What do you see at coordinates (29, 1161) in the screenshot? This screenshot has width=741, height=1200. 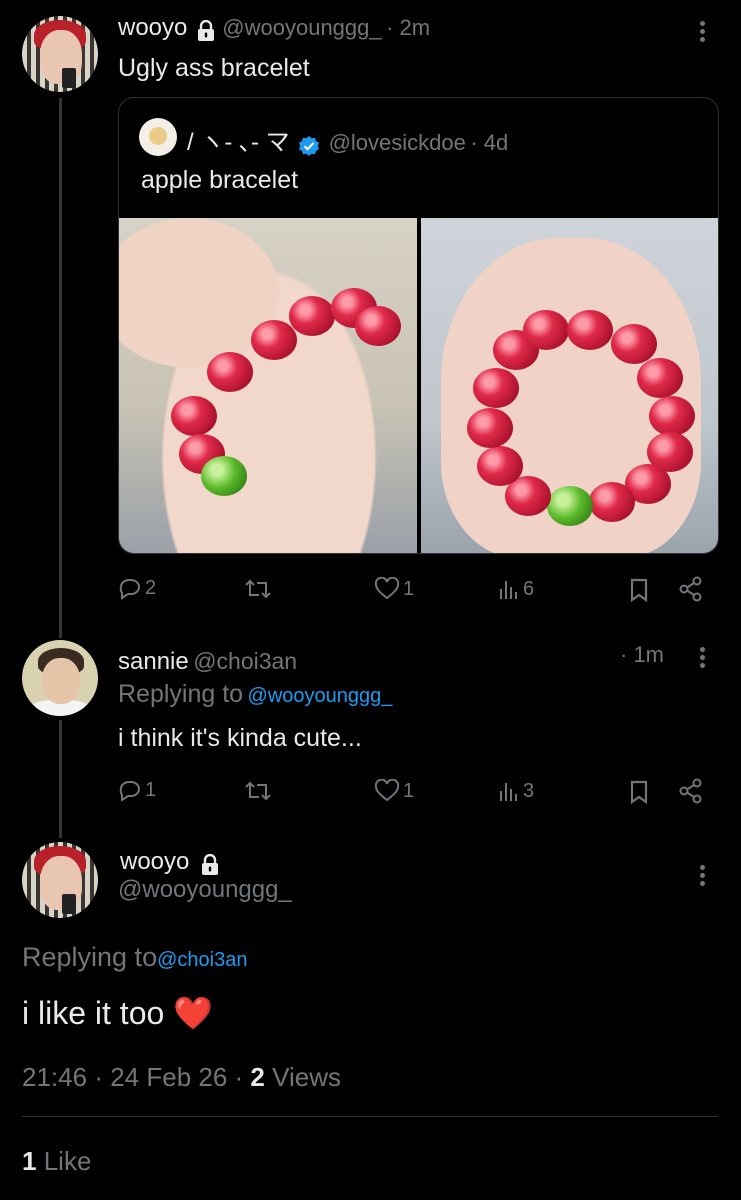 I see `likes-count: 1` at bounding box center [29, 1161].